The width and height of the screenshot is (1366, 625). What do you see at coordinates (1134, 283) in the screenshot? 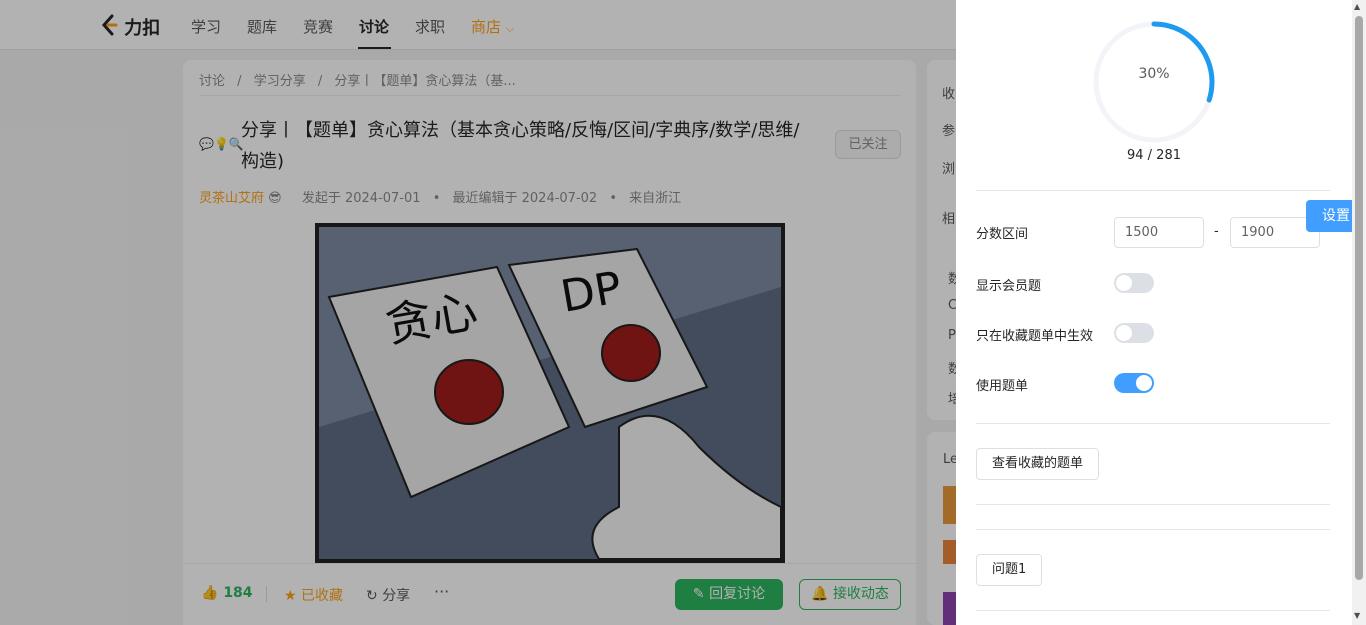
I see `show-member-toggle` at bounding box center [1134, 283].